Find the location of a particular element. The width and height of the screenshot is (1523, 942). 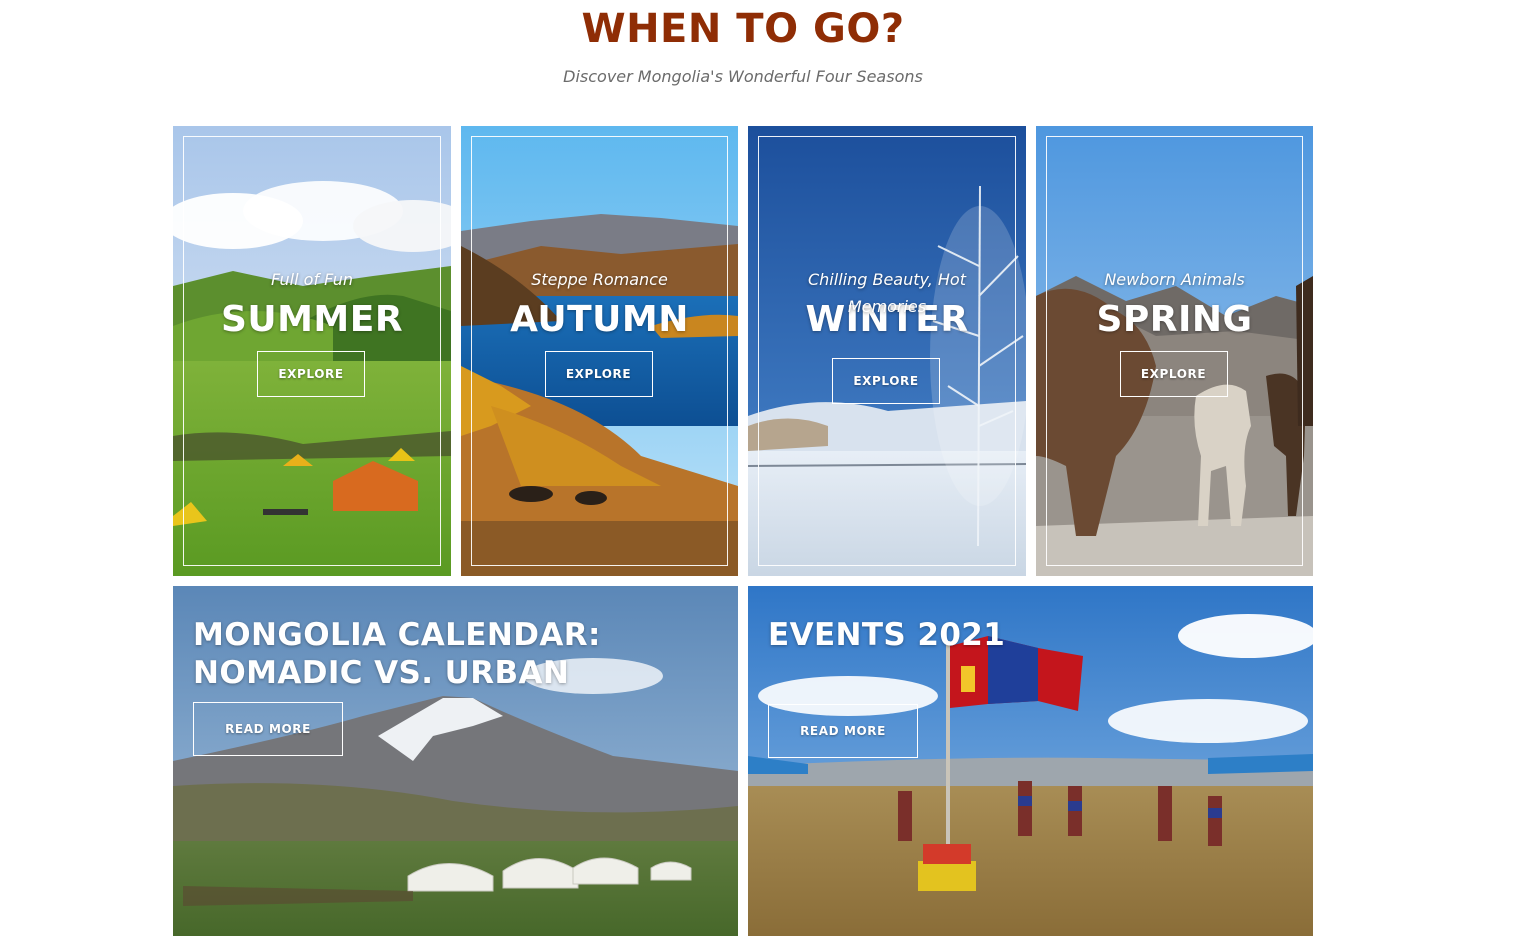

card-frame is located at coordinates (887, 351).